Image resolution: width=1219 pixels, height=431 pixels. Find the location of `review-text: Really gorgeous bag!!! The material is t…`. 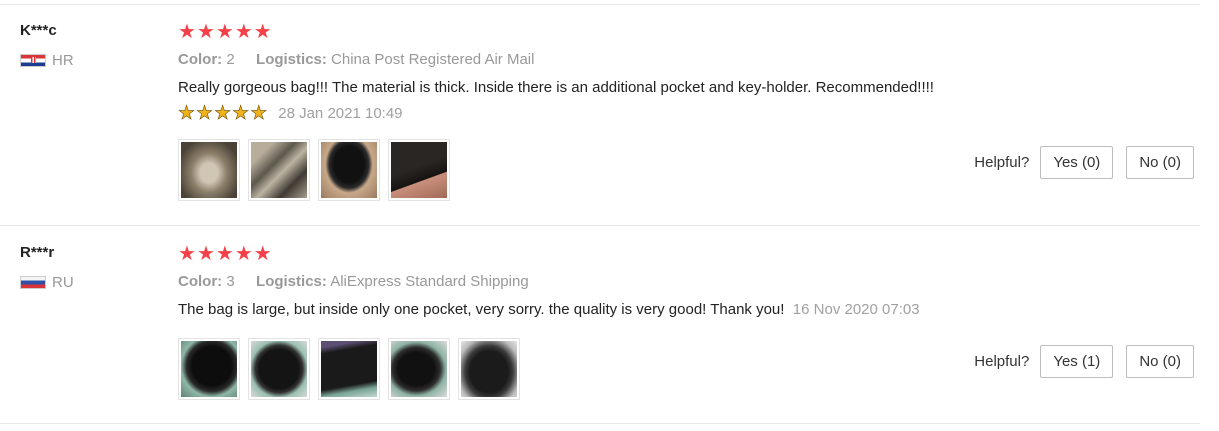

review-text: Really gorgeous bag!!! The material is t… is located at coordinates (556, 87).